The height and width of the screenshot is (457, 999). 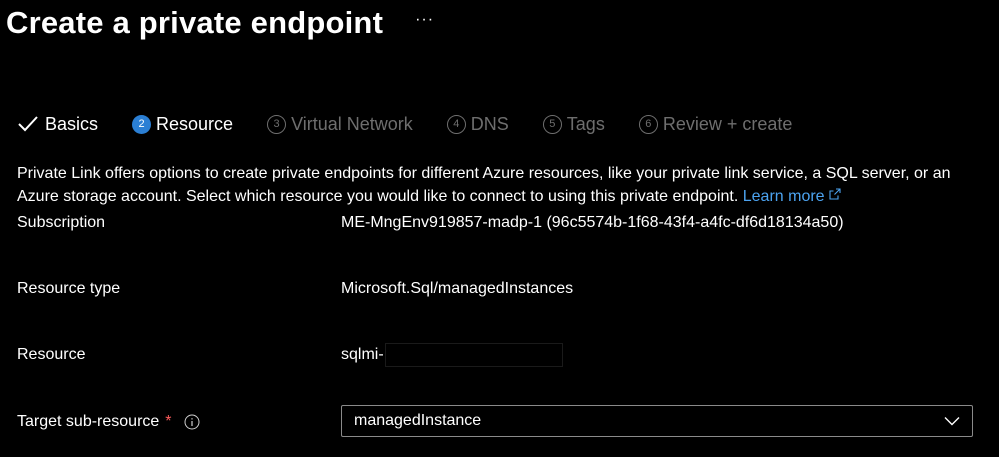 I want to click on step-number-badge: 4, so click(x=456, y=124).